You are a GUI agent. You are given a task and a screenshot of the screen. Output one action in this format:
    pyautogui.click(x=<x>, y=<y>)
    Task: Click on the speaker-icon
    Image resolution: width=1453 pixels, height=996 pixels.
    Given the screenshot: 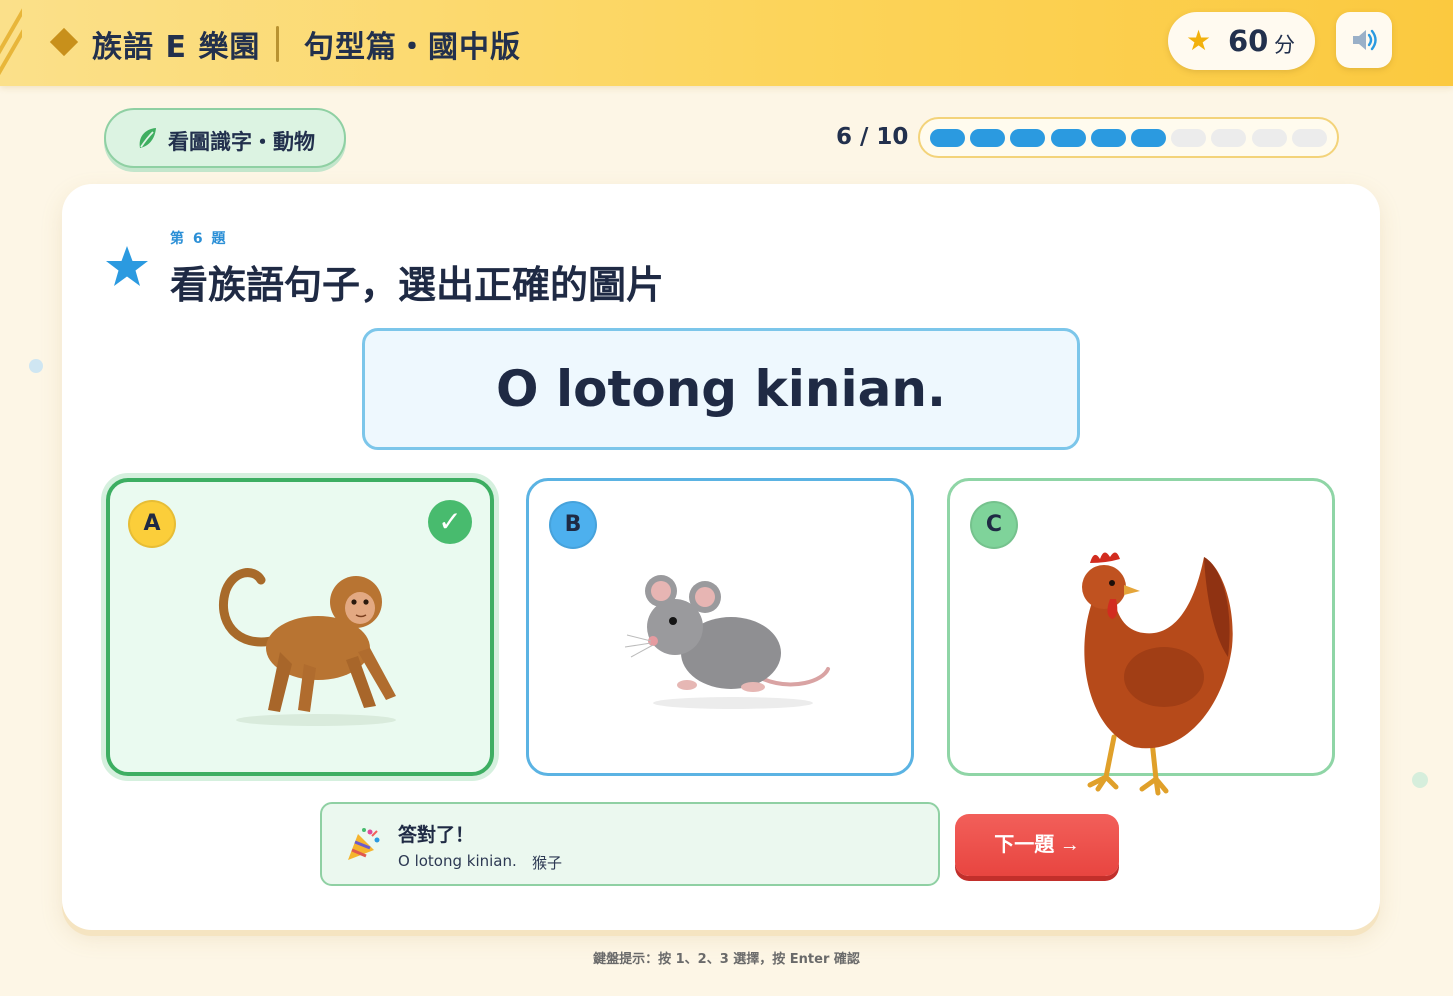 What is the action you would take?
    pyautogui.click(x=1365, y=40)
    